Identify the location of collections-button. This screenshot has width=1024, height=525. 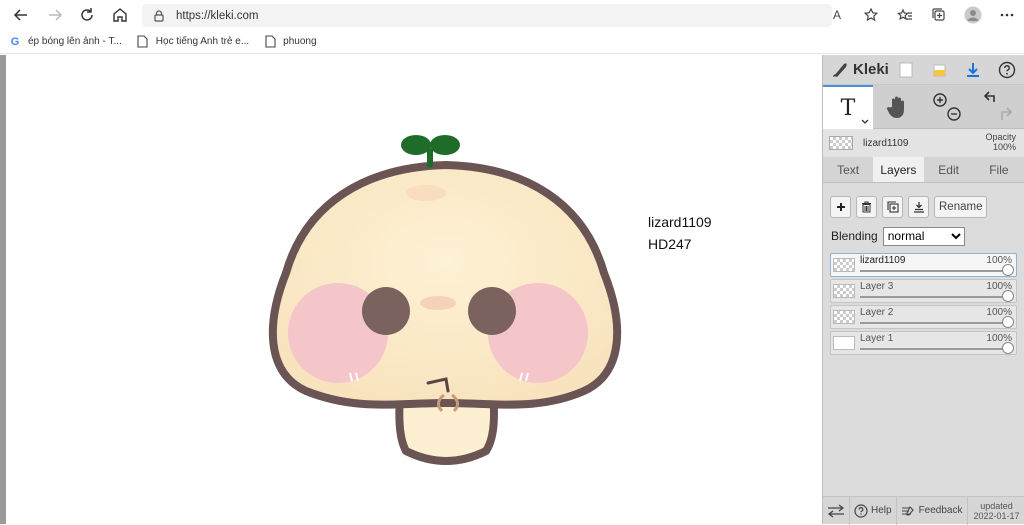
(939, 15).